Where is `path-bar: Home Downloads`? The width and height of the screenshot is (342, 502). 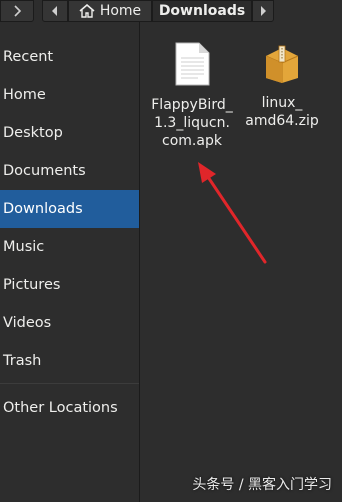
path-bar: Home Downloads is located at coordinates (171, 11).